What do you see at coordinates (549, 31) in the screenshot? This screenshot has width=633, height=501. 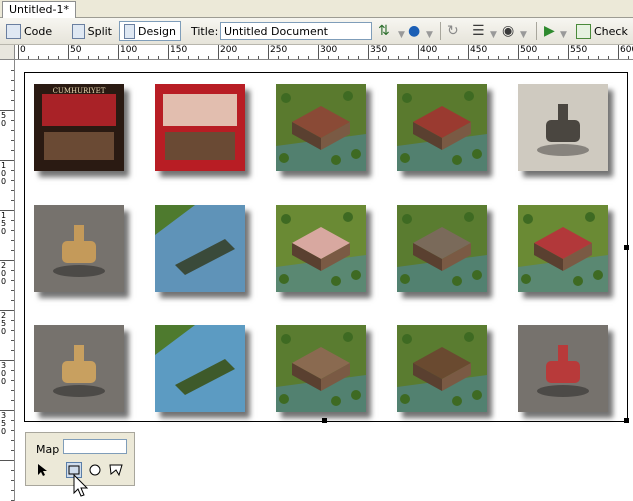 I see `validate-icon: ▶` at bounding box center [549, 31].